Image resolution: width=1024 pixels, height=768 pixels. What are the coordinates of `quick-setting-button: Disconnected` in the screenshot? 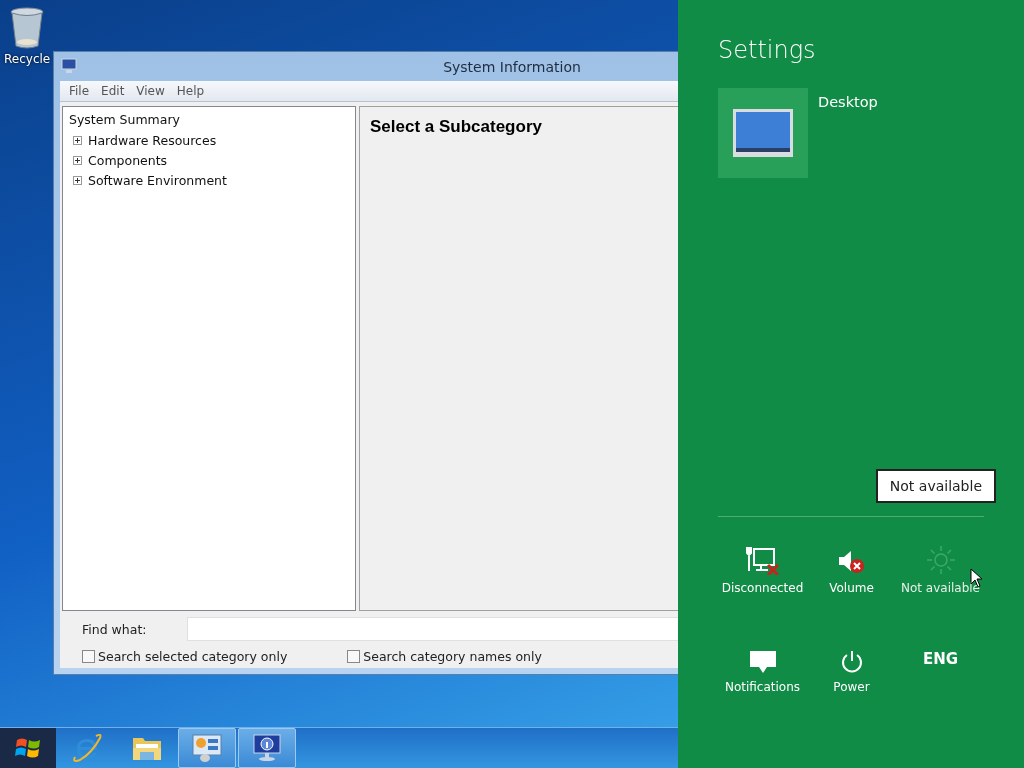 It's located at (762, 575).